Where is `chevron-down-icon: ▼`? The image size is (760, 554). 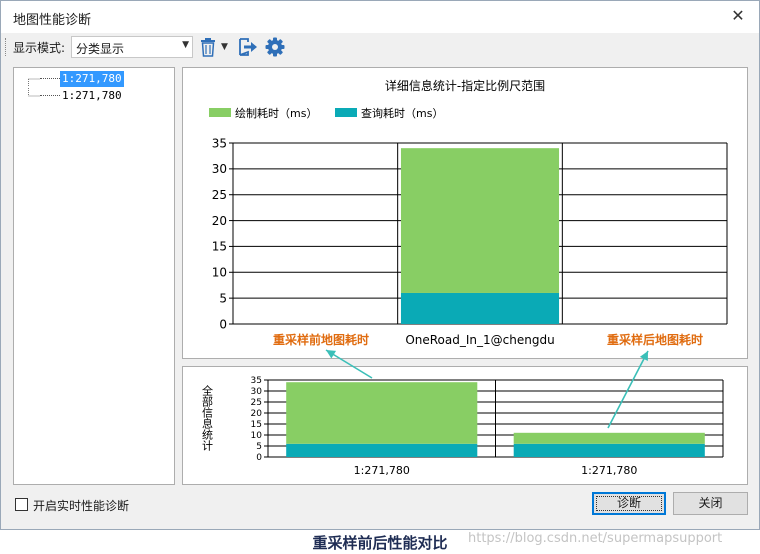 chevron-down-icon: ▼ is located at coordinates (185, 45).